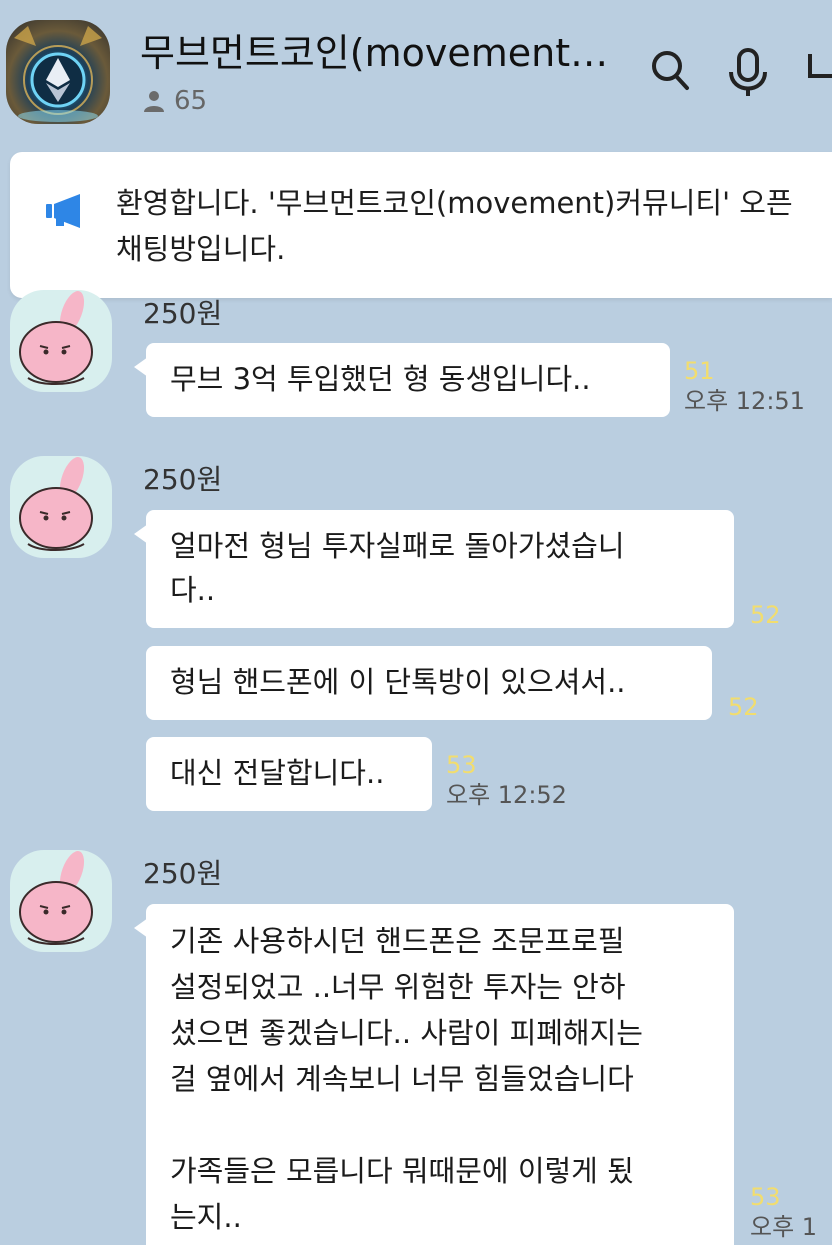  What do you see at coordinates (402, 1079) in the screenshot?
I see `message-line: 걸 옆에서 계속보니 너무 힘들었습니다` at bounding box center [402, 1079].